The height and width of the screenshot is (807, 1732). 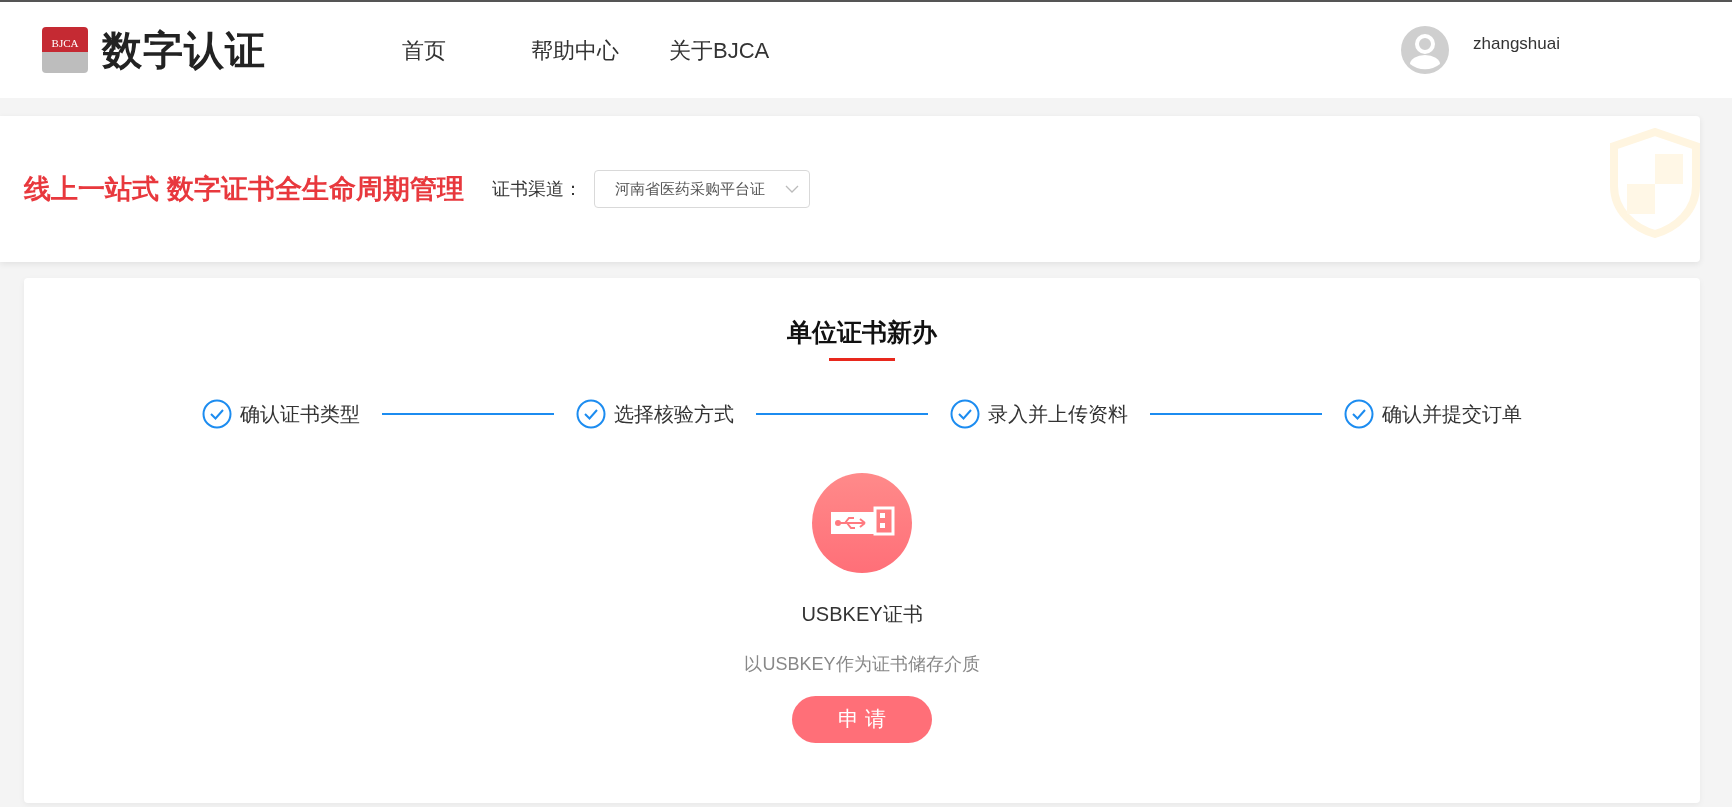 I want to click on channel-select: 河南省医药采购平台证, so click(x=701, y=189).